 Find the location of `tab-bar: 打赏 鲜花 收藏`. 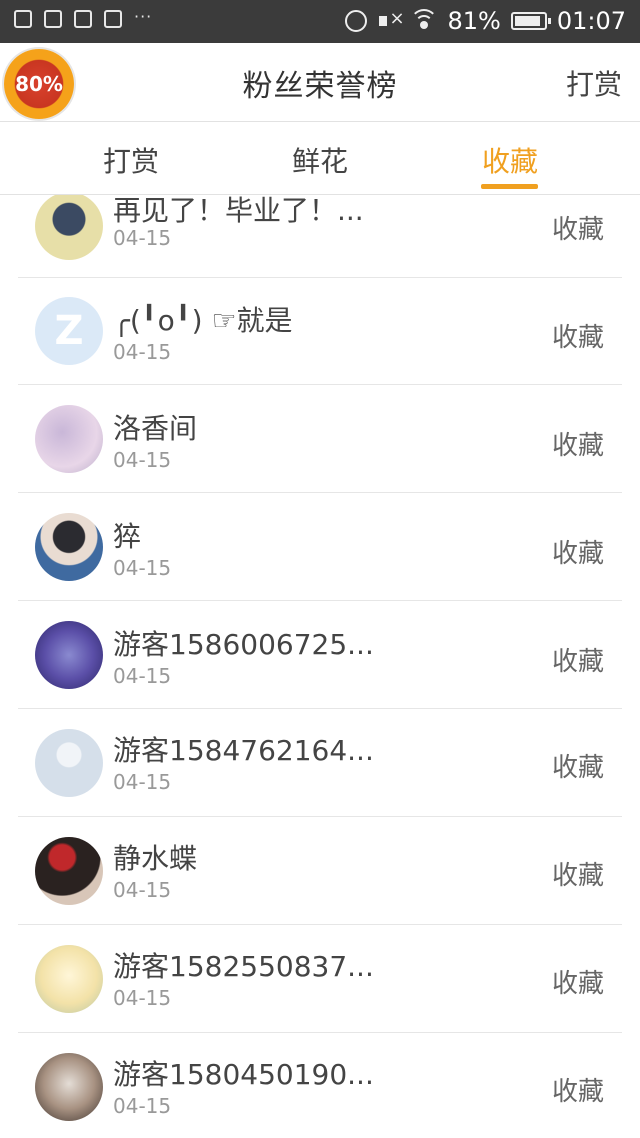

tab-bar: 打赏 鲜花 收藏 is located at coordinates (320, 158).